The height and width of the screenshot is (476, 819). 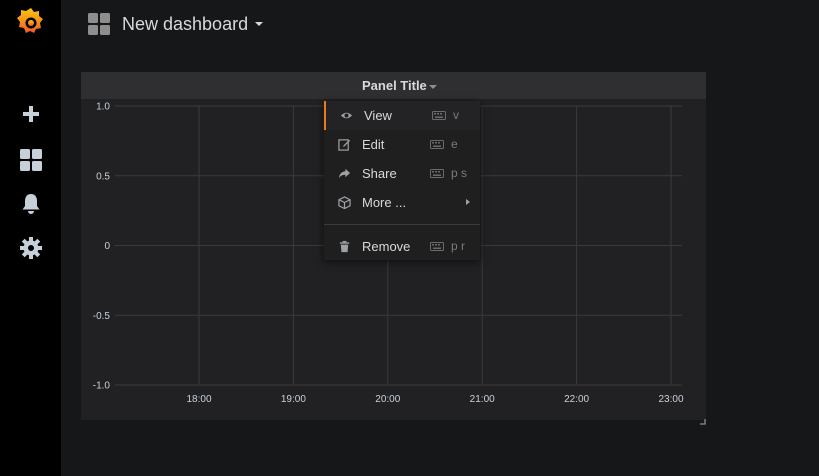 I want to click on menu-item-remove: Remove p r, so click(x=402, y=246).